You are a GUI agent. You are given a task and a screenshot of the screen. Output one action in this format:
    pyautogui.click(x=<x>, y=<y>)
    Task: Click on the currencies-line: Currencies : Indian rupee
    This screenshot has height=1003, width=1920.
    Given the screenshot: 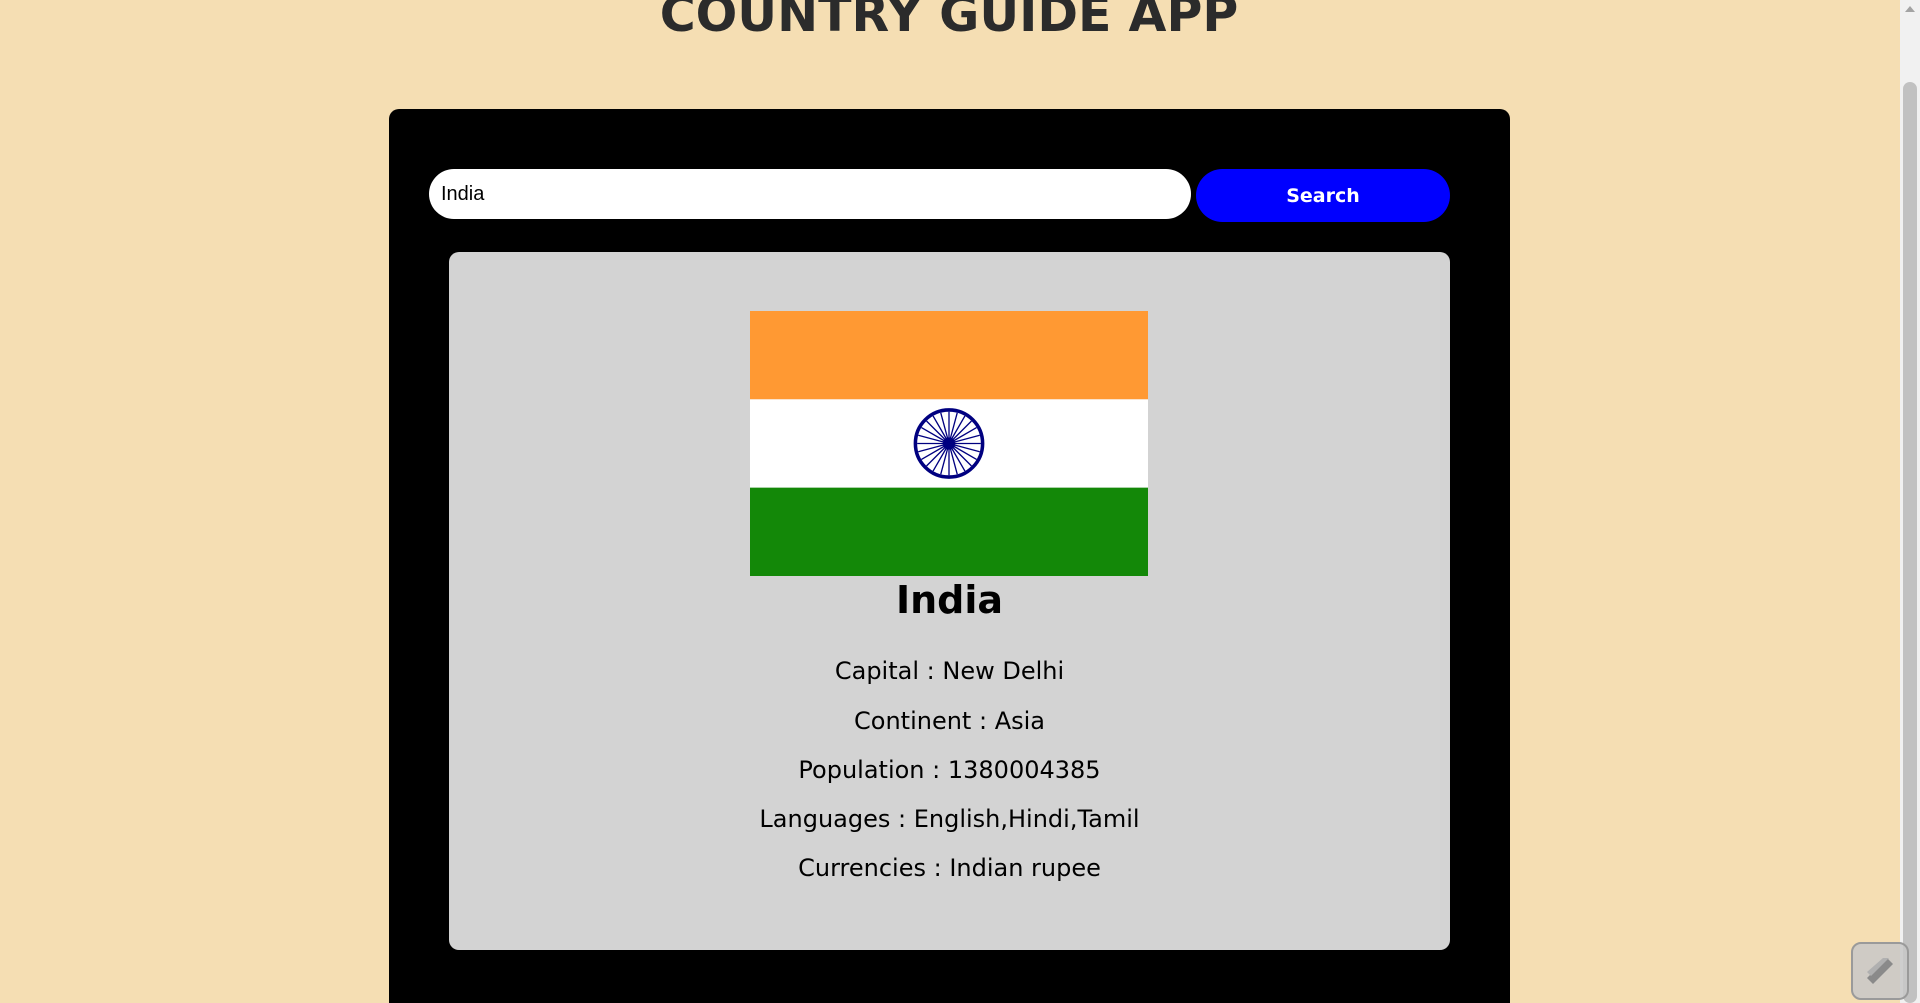 What is the action you would take?
    pyautogui.click(x=949, y=868)
    